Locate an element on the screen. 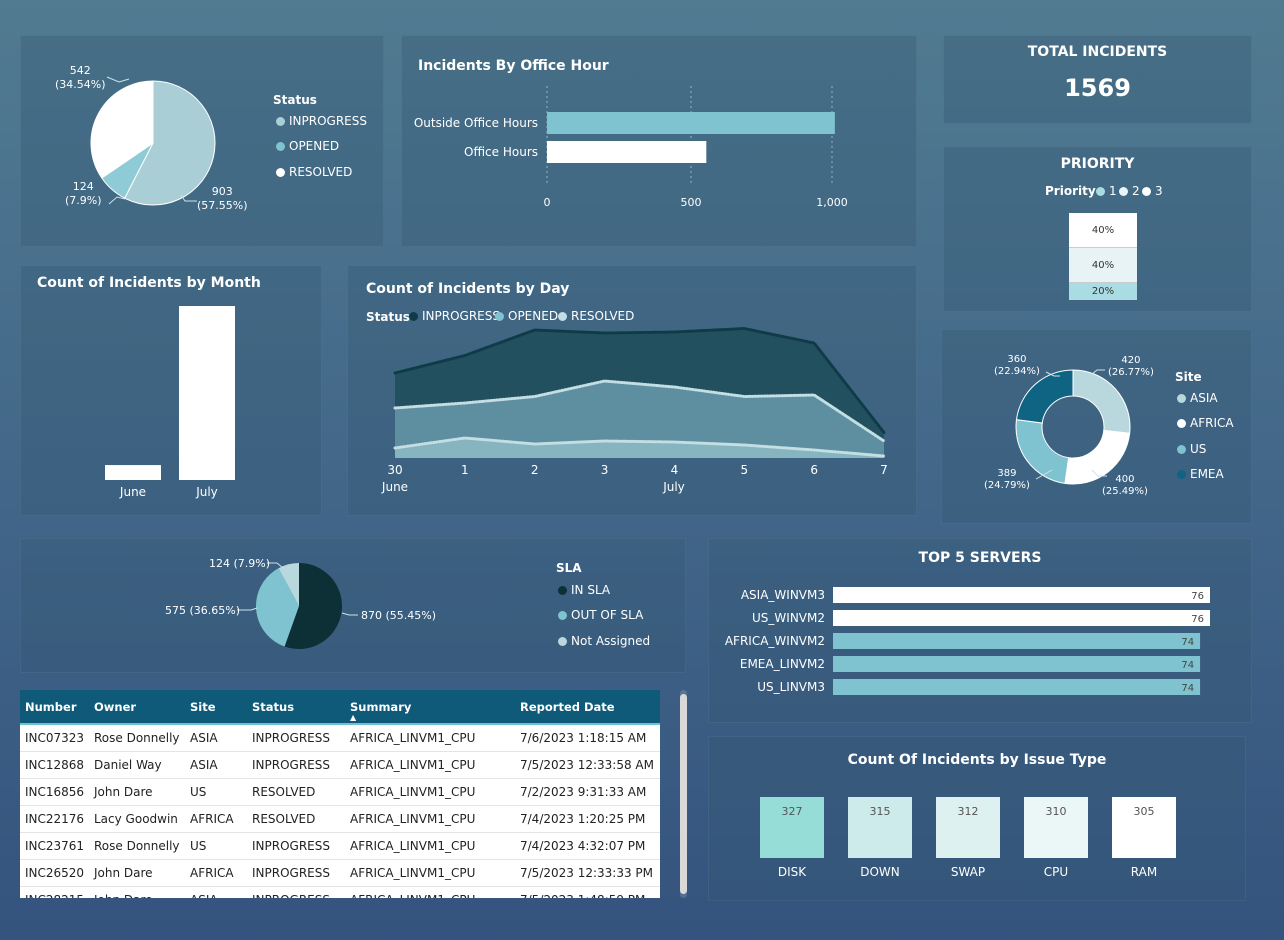 This screenshot has width=1284, height=940. table-scrollbar is located at coordinates (683, 794).